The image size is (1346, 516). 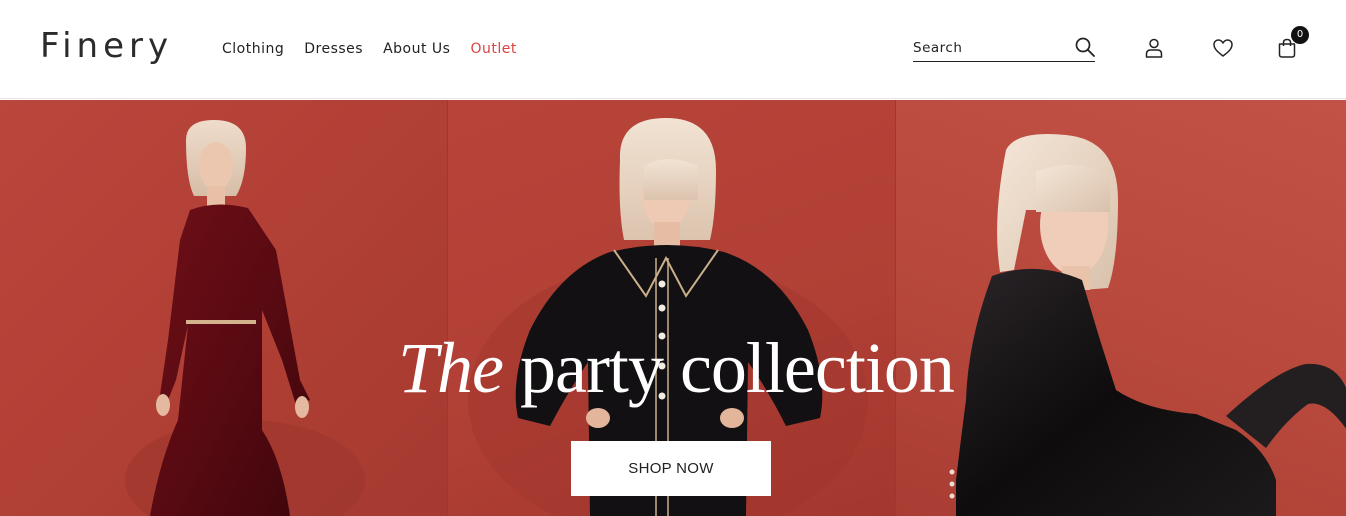 I want to click on user-icon, so click(x=1154, y=48).